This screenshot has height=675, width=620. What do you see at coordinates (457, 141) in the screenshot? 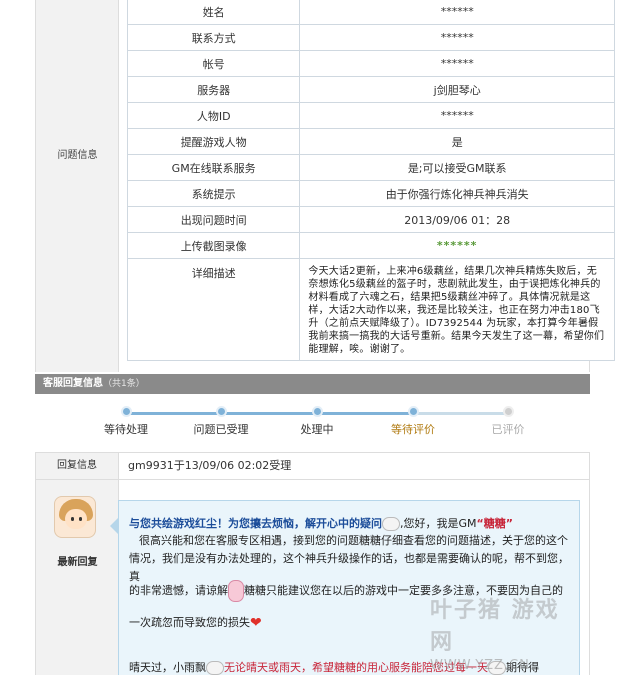
I see `row-value: 是` at bounding box center [457, 141].